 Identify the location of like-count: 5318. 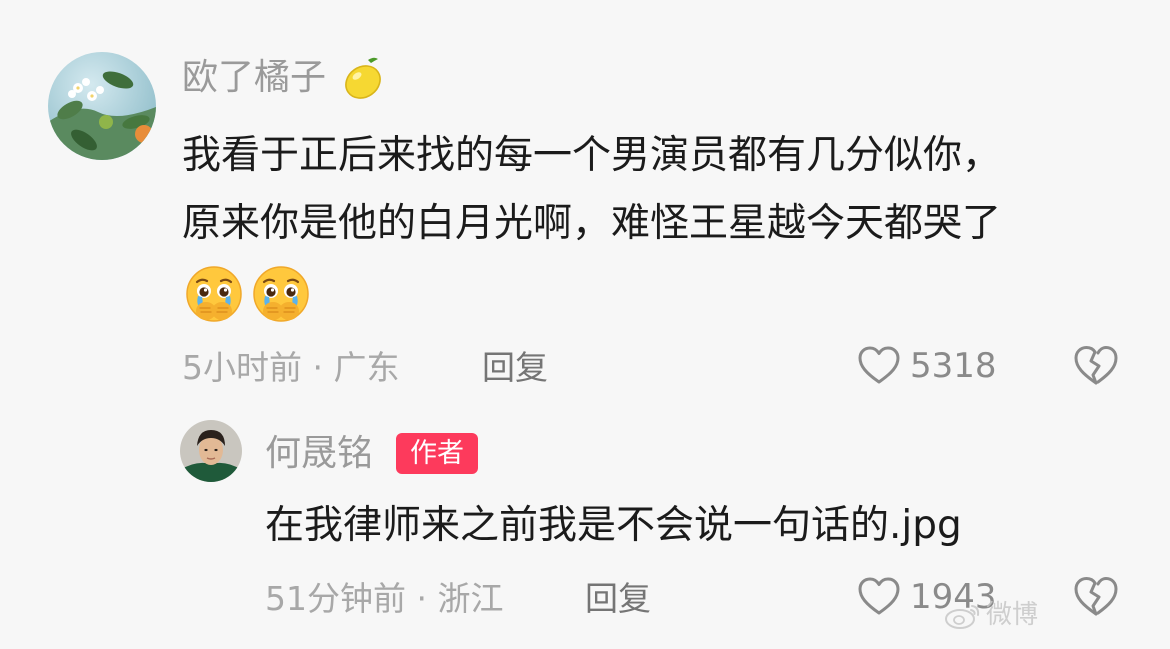
(953, 366).